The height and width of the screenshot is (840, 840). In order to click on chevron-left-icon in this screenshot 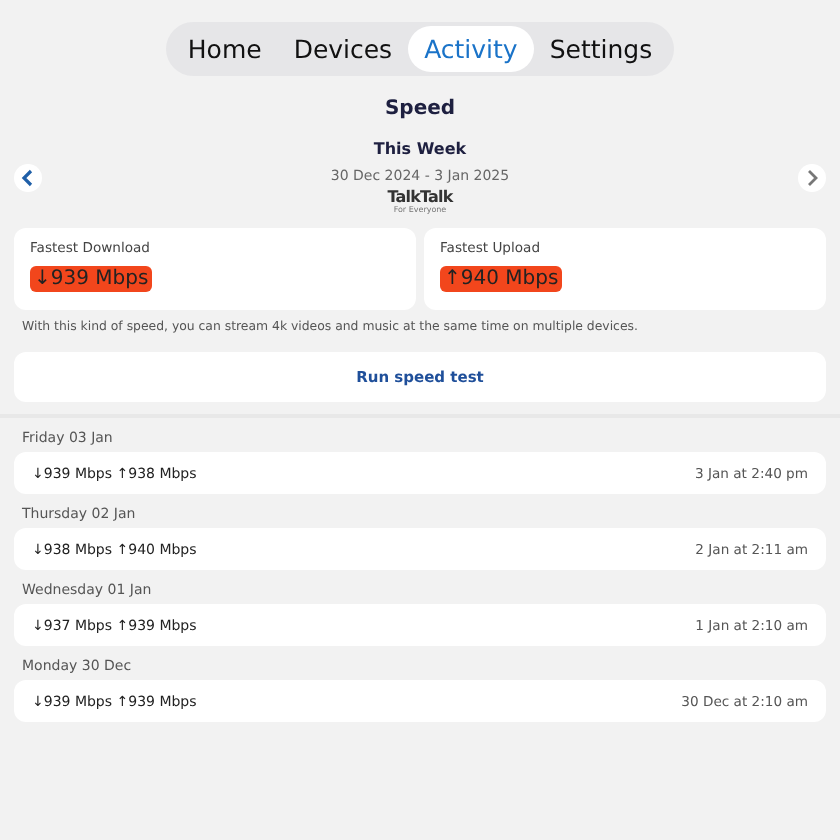, I will do `click(28, 177)`.